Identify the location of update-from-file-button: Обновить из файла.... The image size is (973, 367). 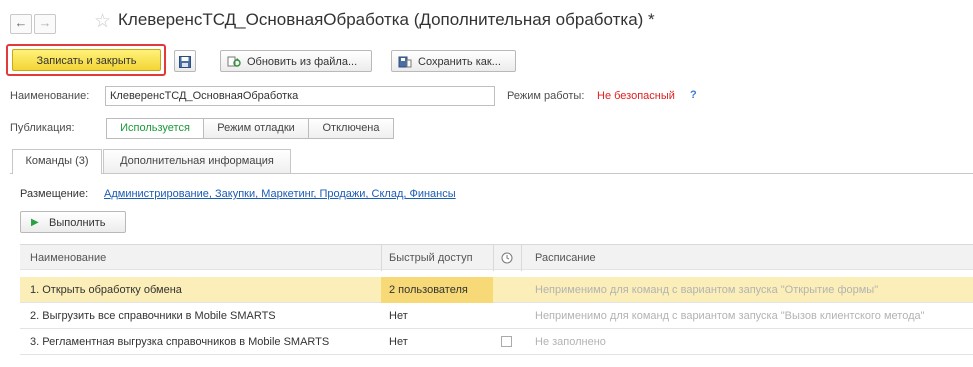
(296, 61).